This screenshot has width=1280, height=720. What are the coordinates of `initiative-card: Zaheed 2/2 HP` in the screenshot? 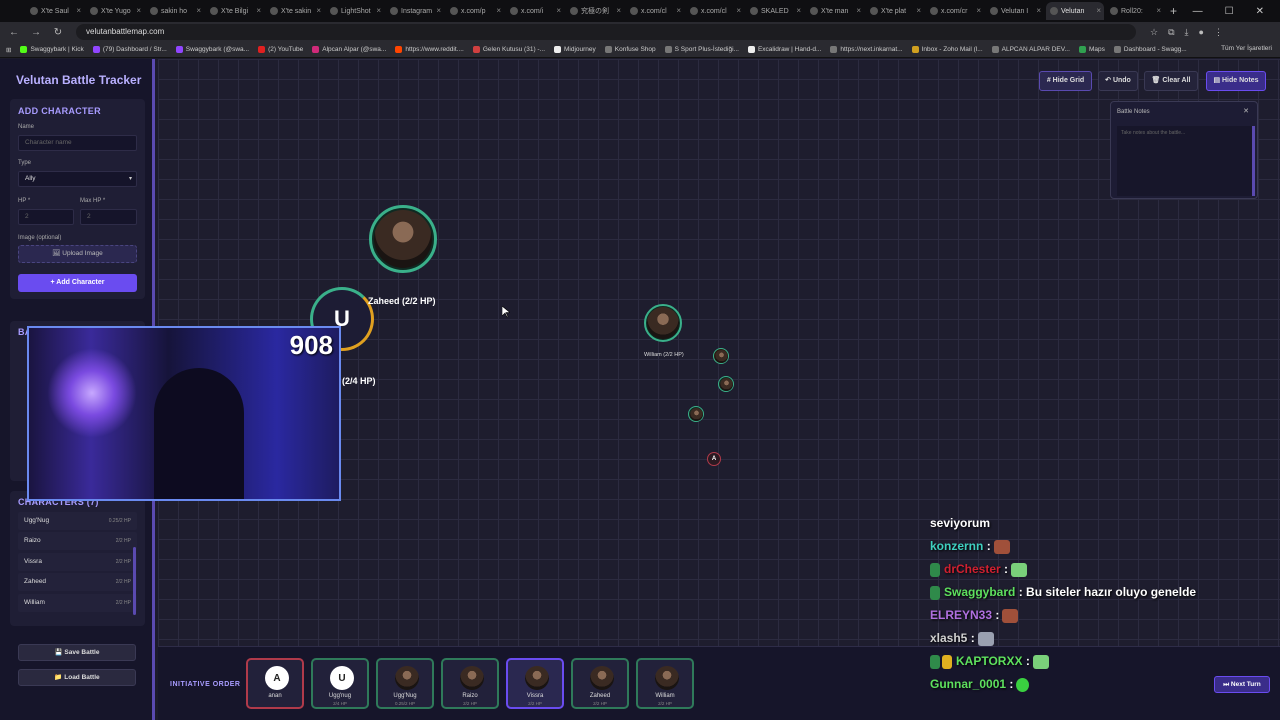 It's located at (600, 683).